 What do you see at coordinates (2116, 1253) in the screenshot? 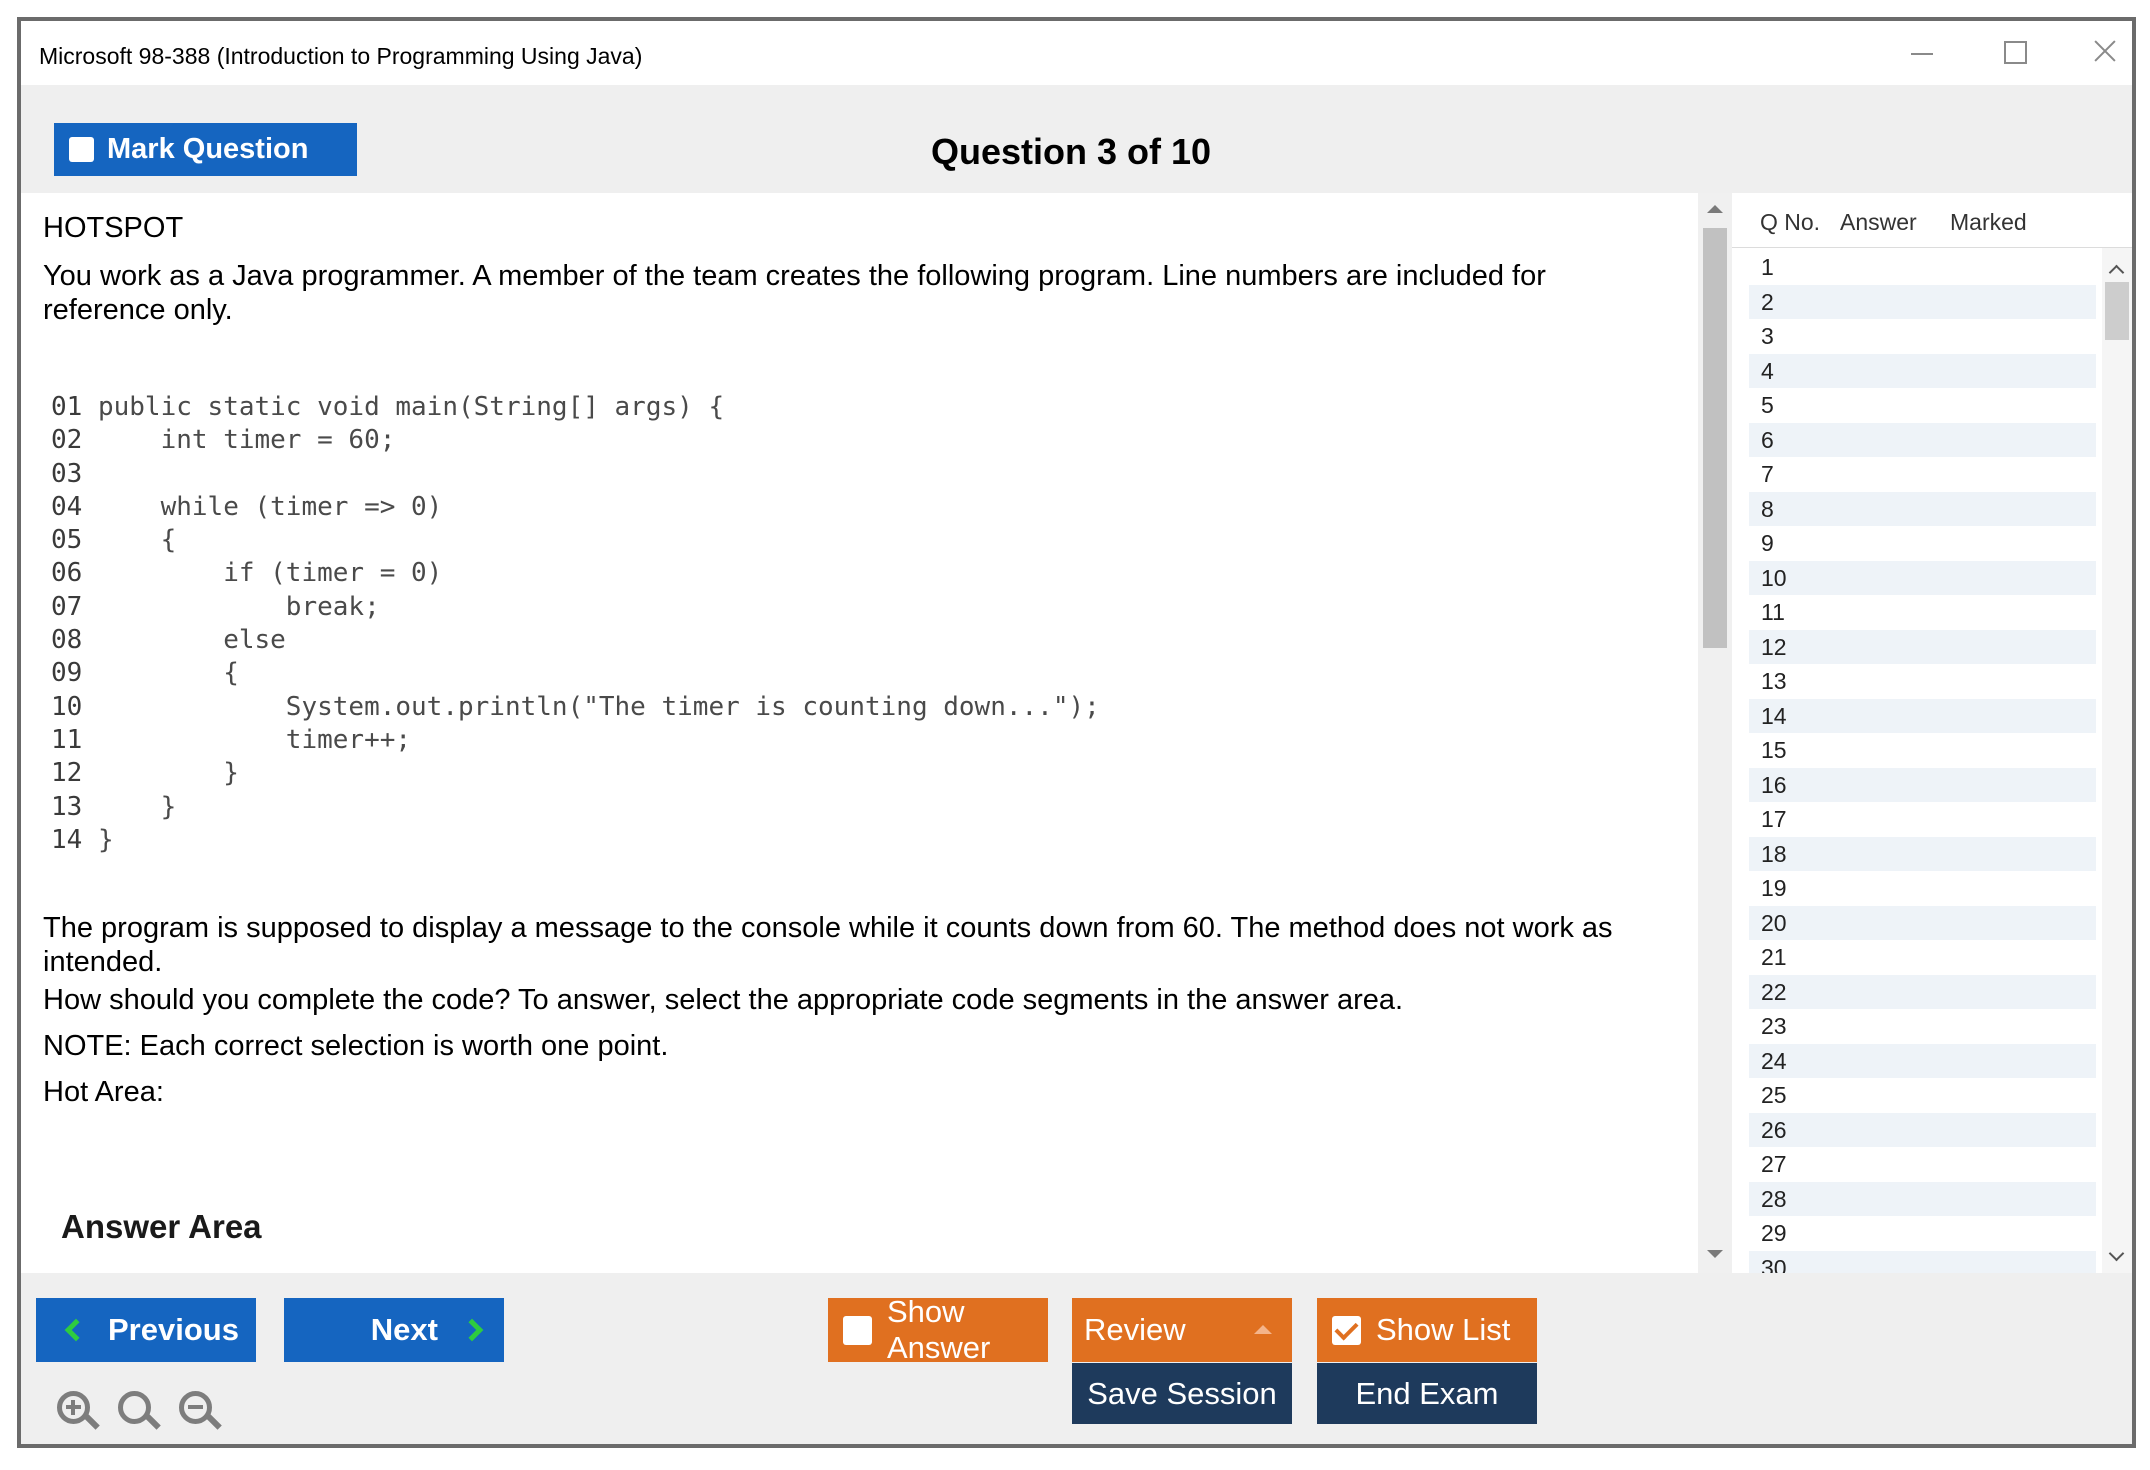
I see `chevron-down-icon` at bounding box center [2116, 1253].